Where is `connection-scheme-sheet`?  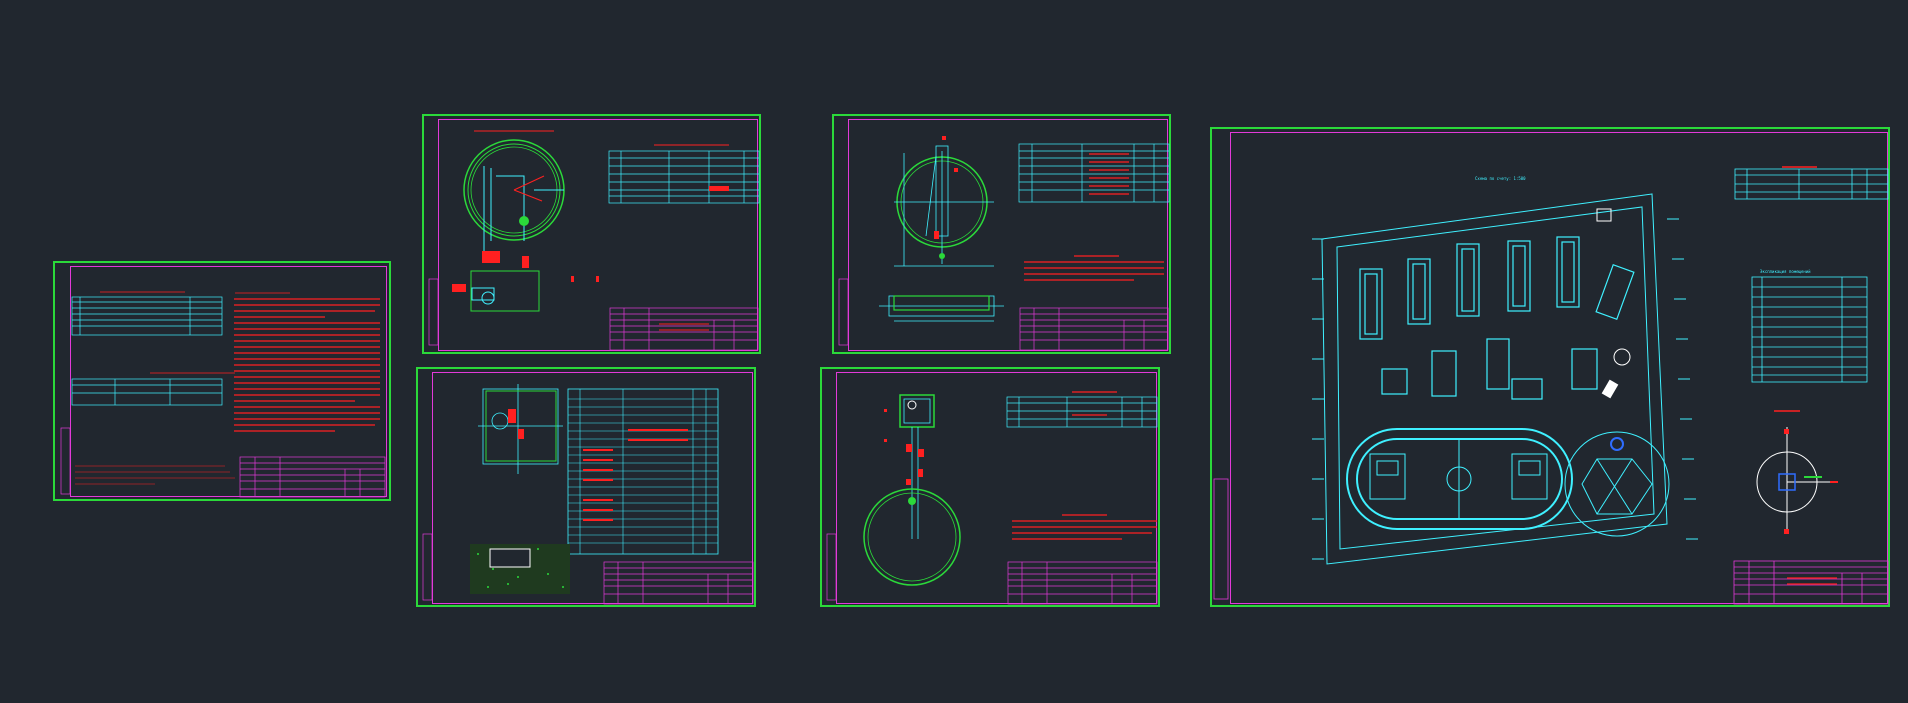
connection-scheme-sheet is located at coordinates (990, 487).